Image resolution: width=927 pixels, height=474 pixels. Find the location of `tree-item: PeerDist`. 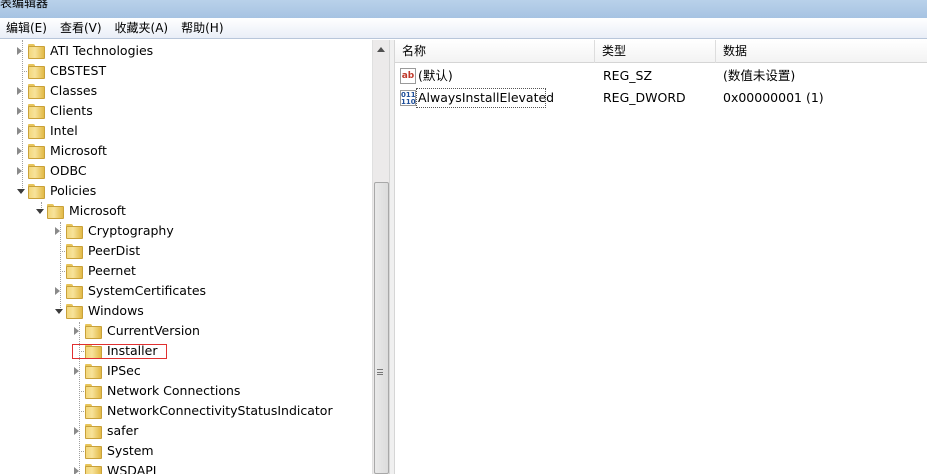

tree-item: PeerDist is located at coordinates (186, 251).